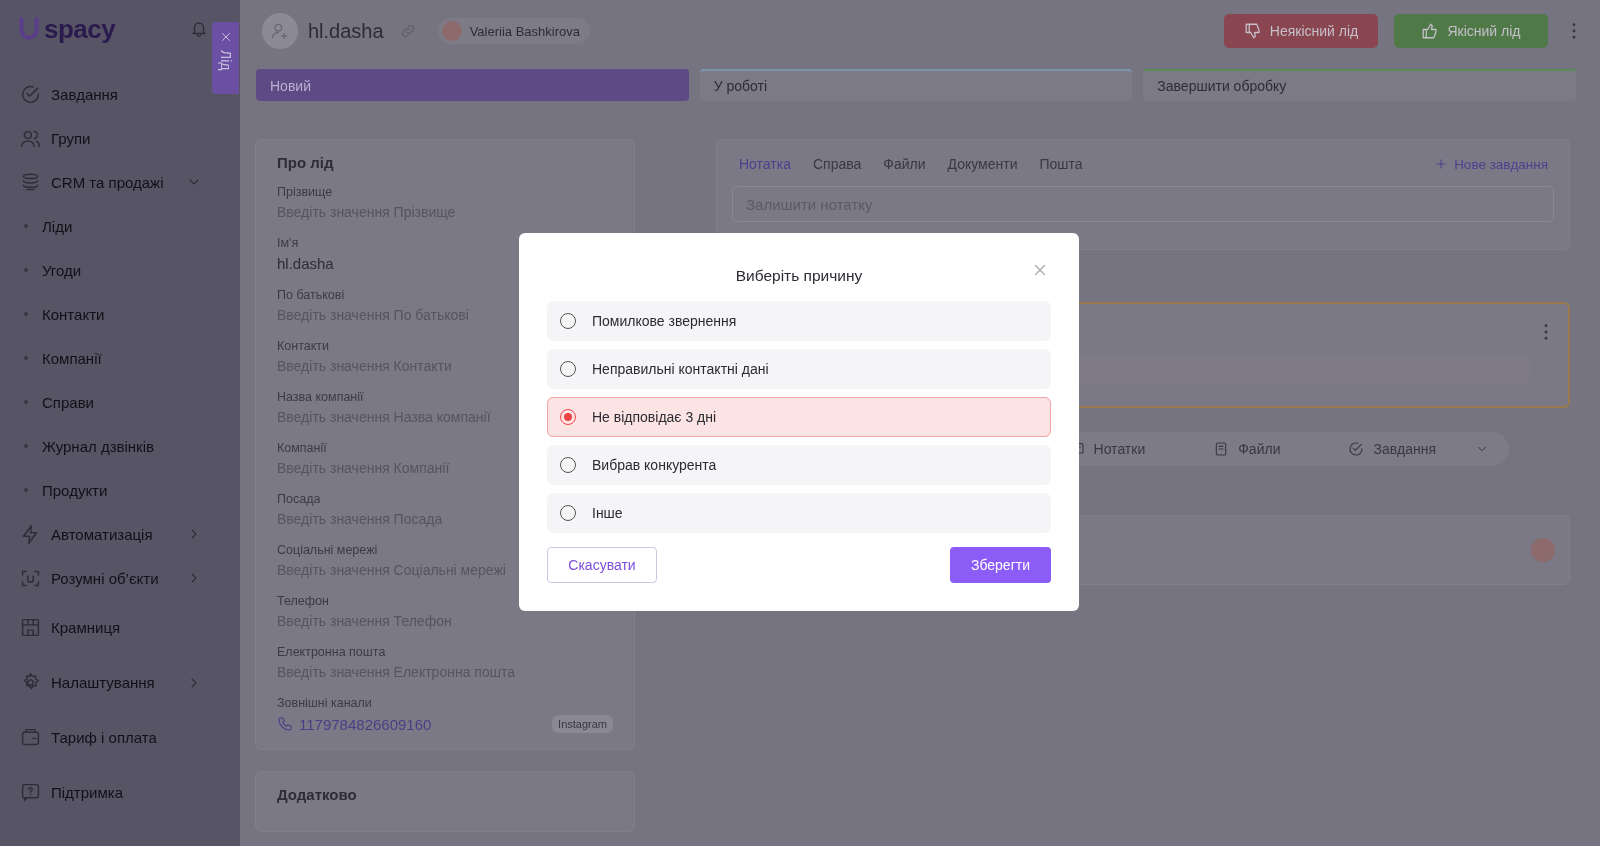 This screenshot has height=846, width=1600. What do you see at coordinates (346, 31) in the screenshot?
I see `lead-name: hl.dasha` at bounding box center [346, 31].